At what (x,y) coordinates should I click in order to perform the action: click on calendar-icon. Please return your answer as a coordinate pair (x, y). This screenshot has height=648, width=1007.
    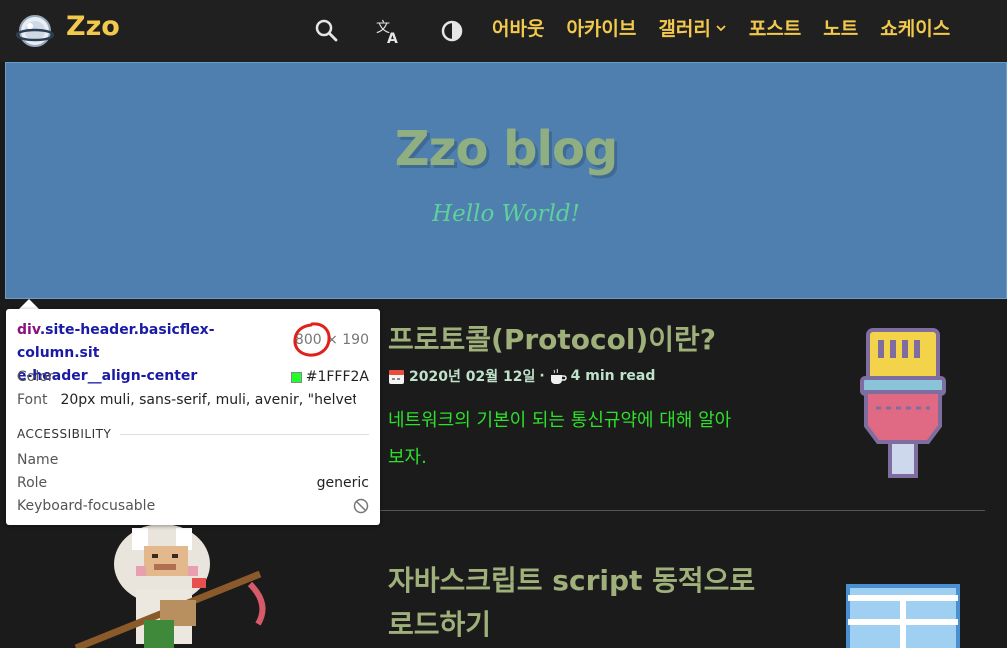
    Looking at the image, I should click on (396, 376).